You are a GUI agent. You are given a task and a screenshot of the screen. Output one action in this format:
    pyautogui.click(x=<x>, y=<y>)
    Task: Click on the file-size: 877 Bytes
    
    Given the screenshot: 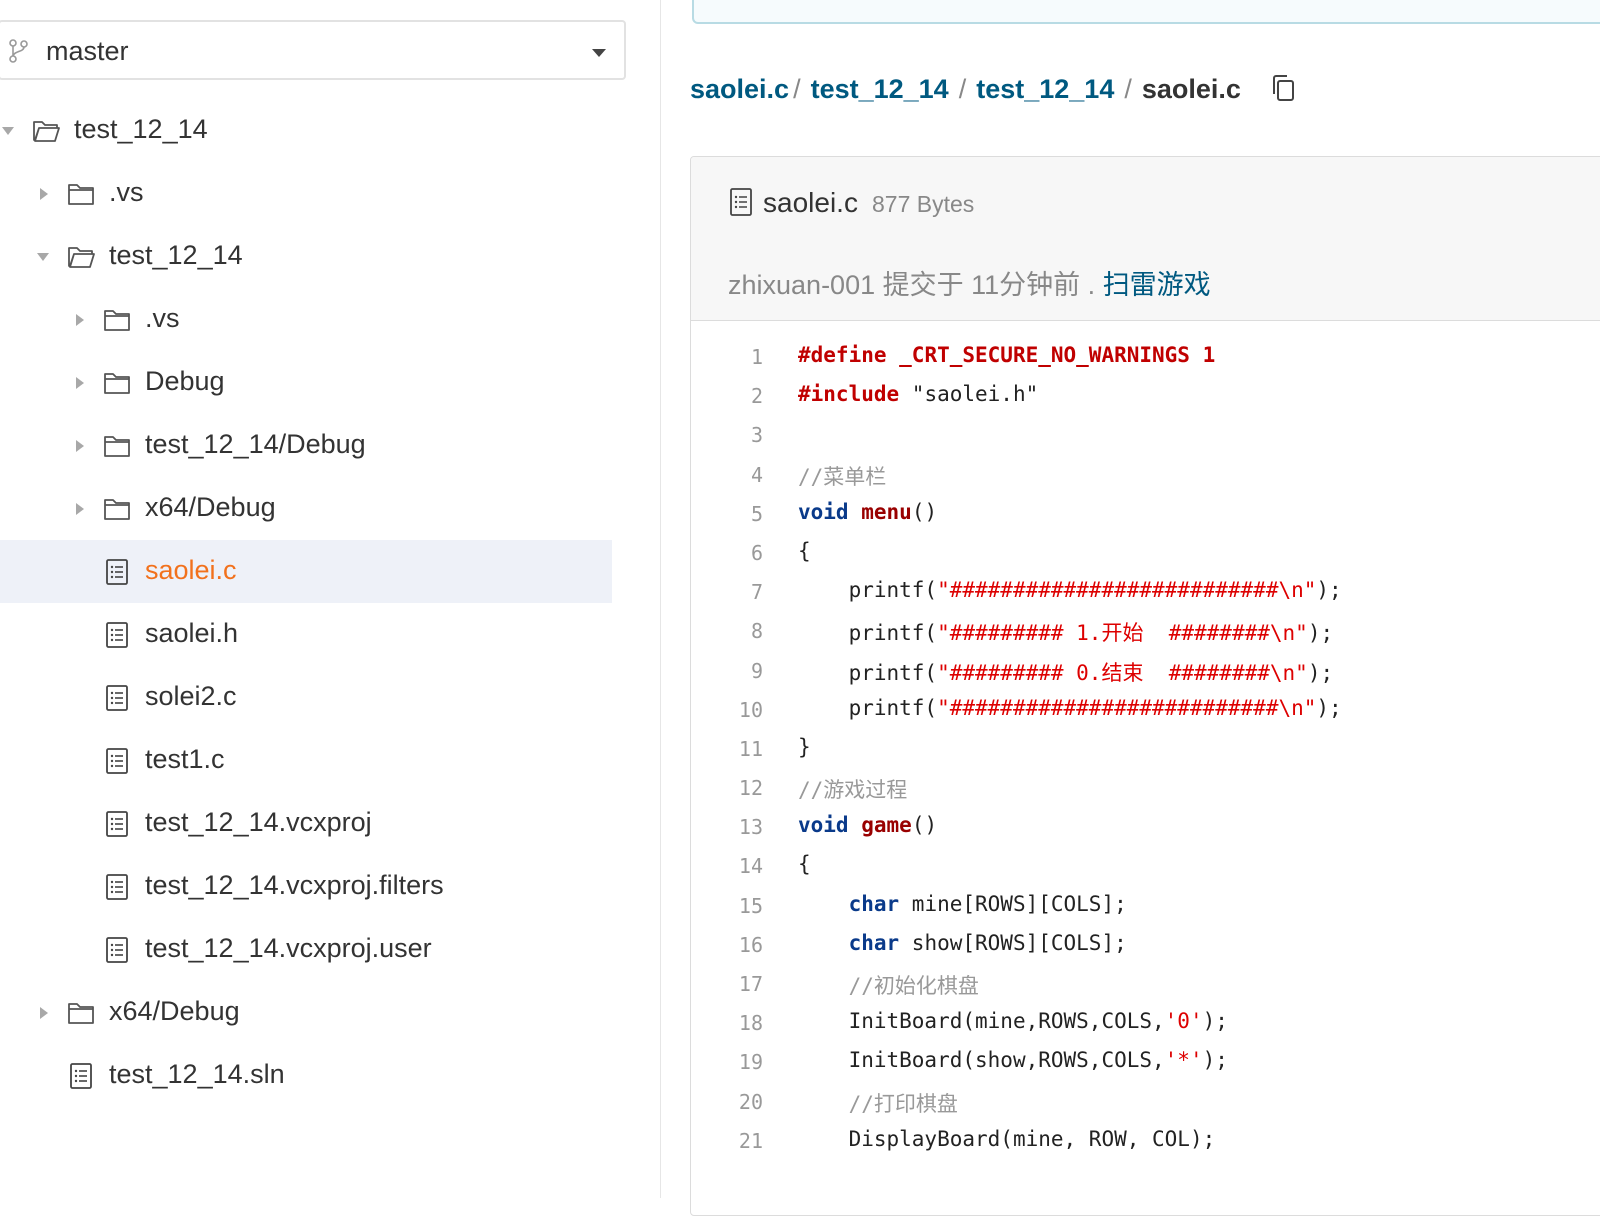 What is the action you would take?
    pyautogui.click(x=923, y=204)
    